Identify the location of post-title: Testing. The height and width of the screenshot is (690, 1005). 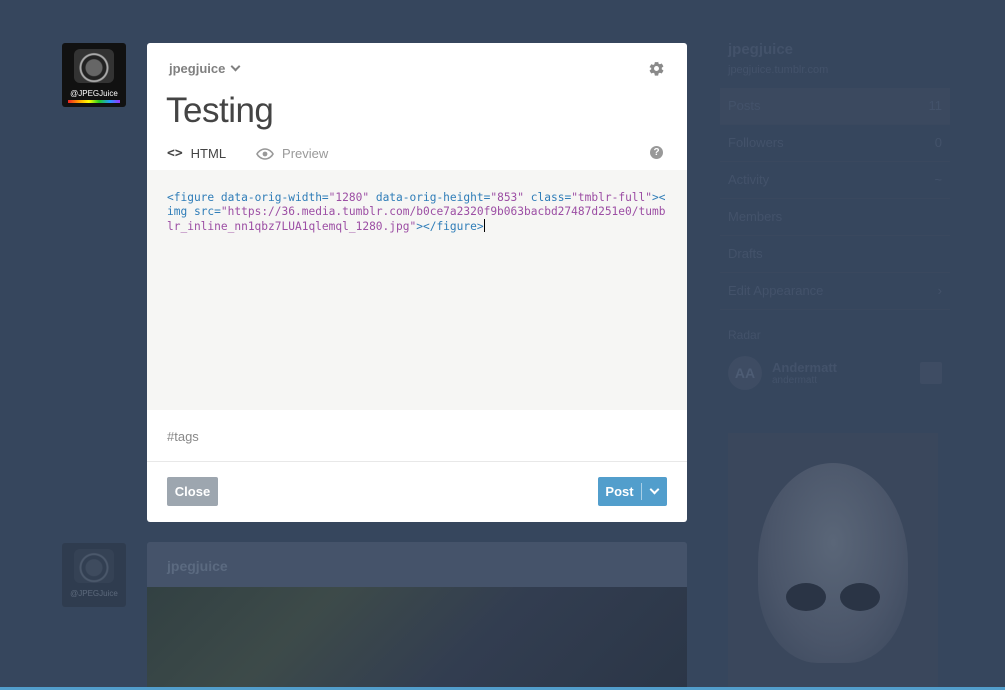
(220, 111).